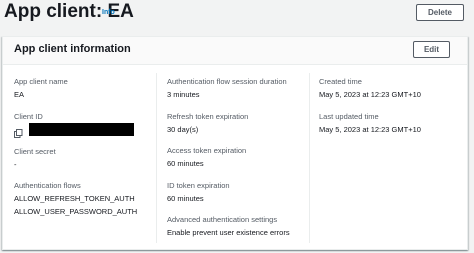 This screenshot has height=253, width=474. I want to click on panel-header: App client information Edit, so click(235, 51).